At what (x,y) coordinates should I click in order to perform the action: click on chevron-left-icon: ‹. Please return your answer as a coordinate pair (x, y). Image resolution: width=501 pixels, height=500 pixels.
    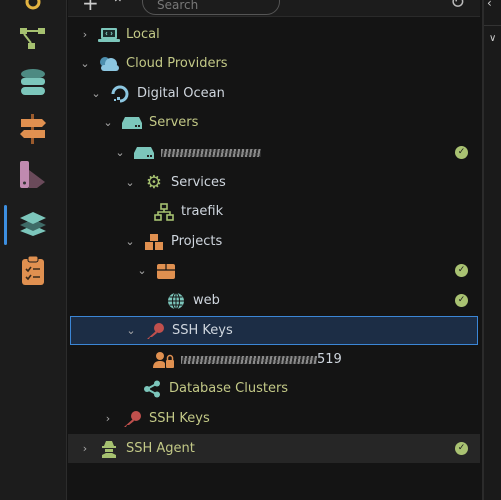
    Looking at the image, I should click on (489, 5).